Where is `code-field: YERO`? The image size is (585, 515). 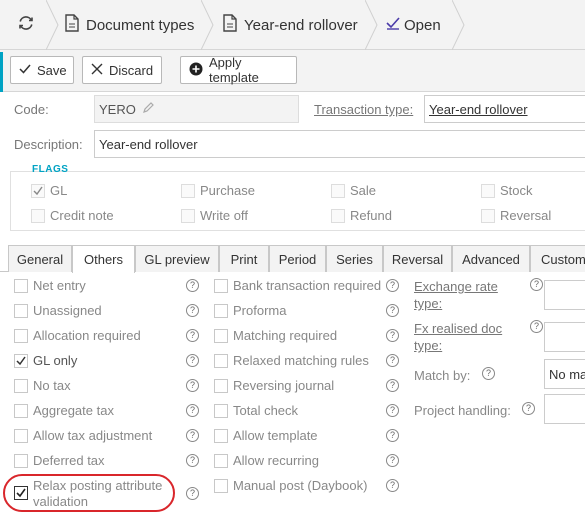
code-field: YERO is located at coordinates (196, 109).